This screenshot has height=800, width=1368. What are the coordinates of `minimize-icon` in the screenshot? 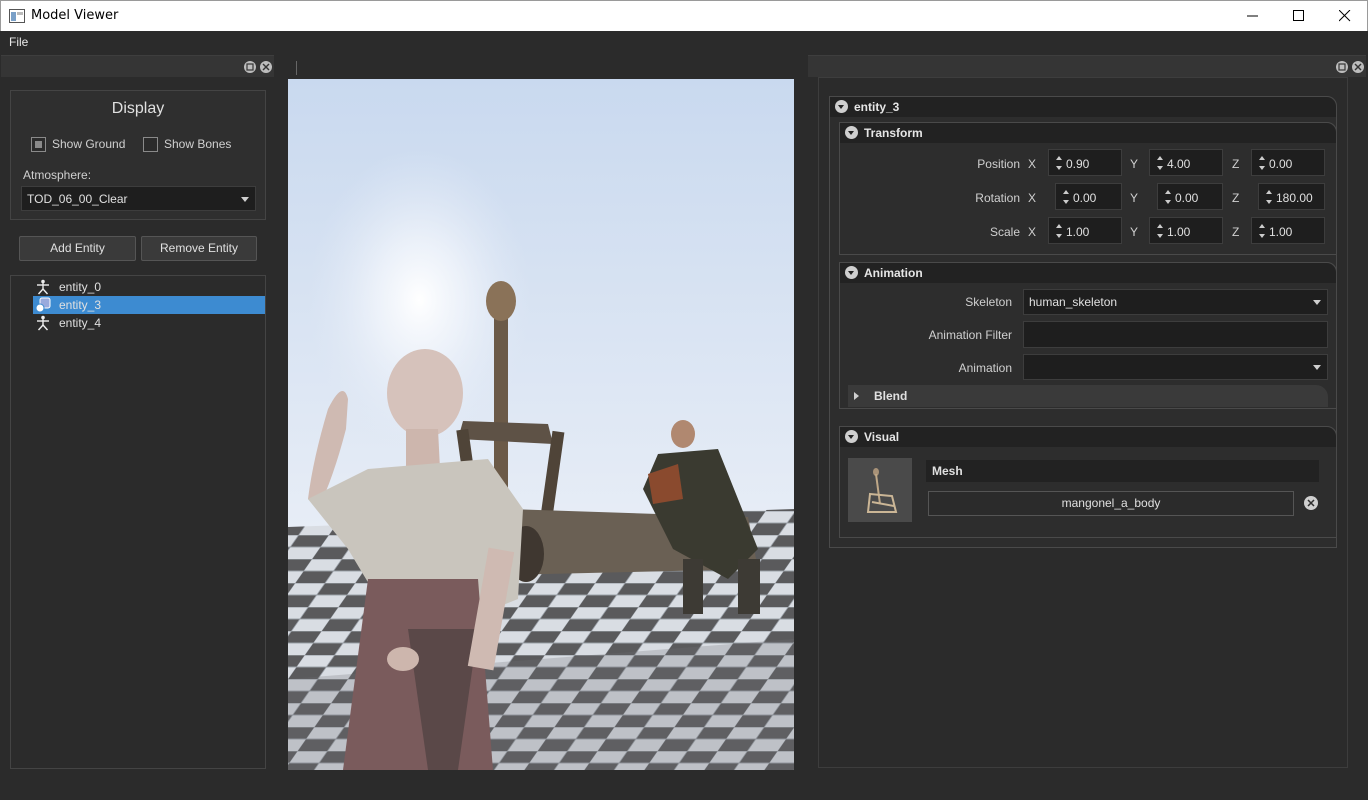 It's located at (1252, 16).